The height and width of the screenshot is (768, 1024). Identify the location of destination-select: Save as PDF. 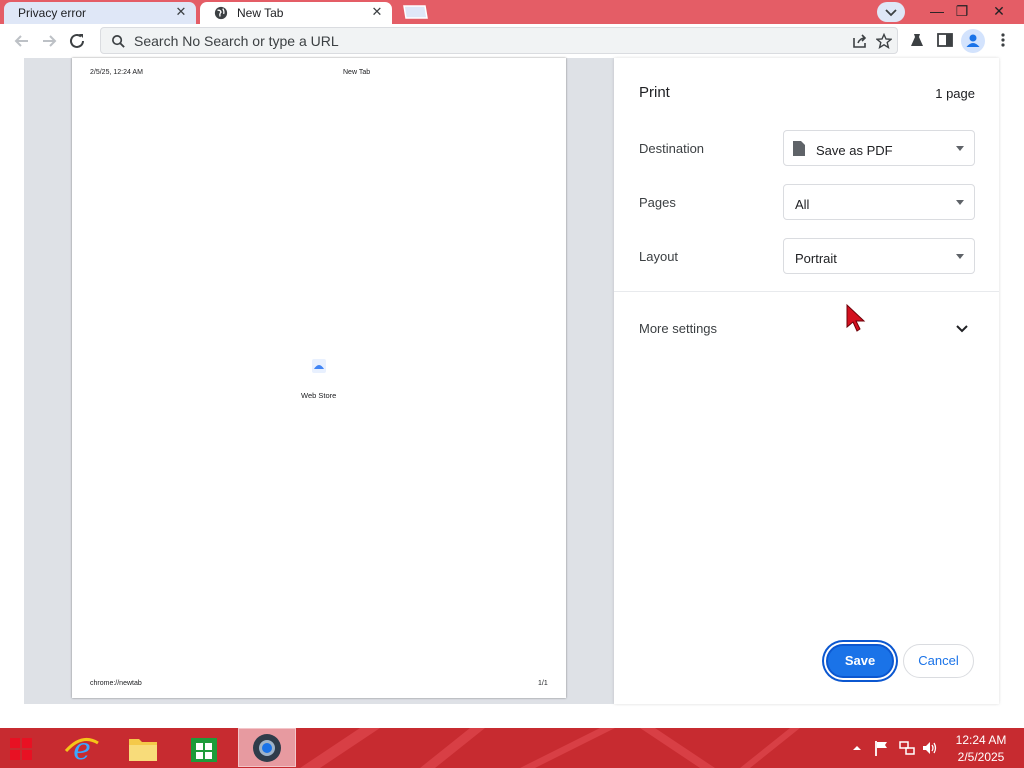
(879, 148).